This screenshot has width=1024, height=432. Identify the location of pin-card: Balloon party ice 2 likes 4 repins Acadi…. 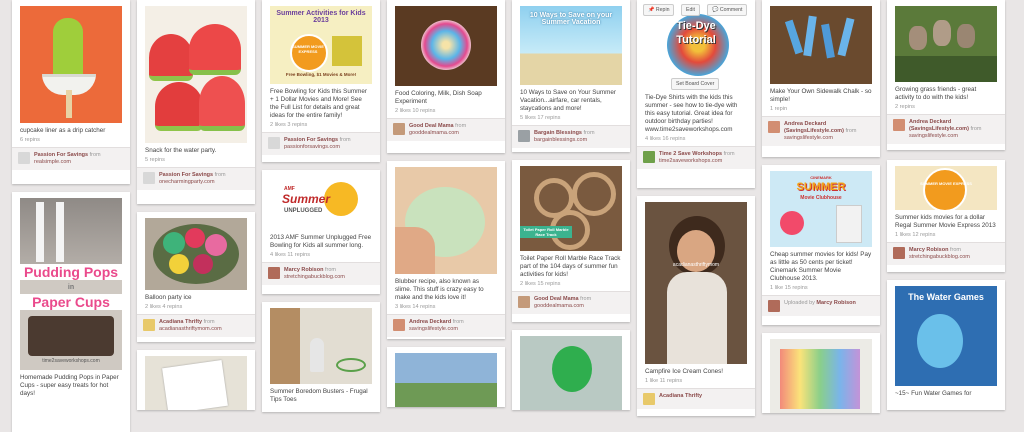
(196, 277).